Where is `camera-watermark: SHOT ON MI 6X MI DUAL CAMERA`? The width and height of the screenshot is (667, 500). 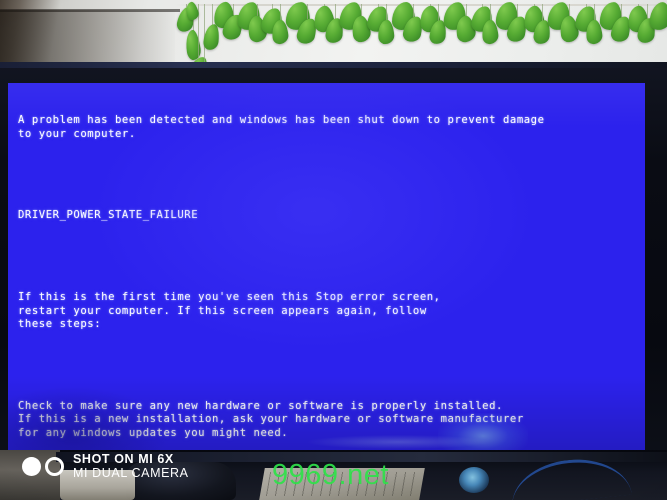
camera-watermark: SHOT ON MI 6X MI DUAL CAMERA is located at coordinates (105, 466).